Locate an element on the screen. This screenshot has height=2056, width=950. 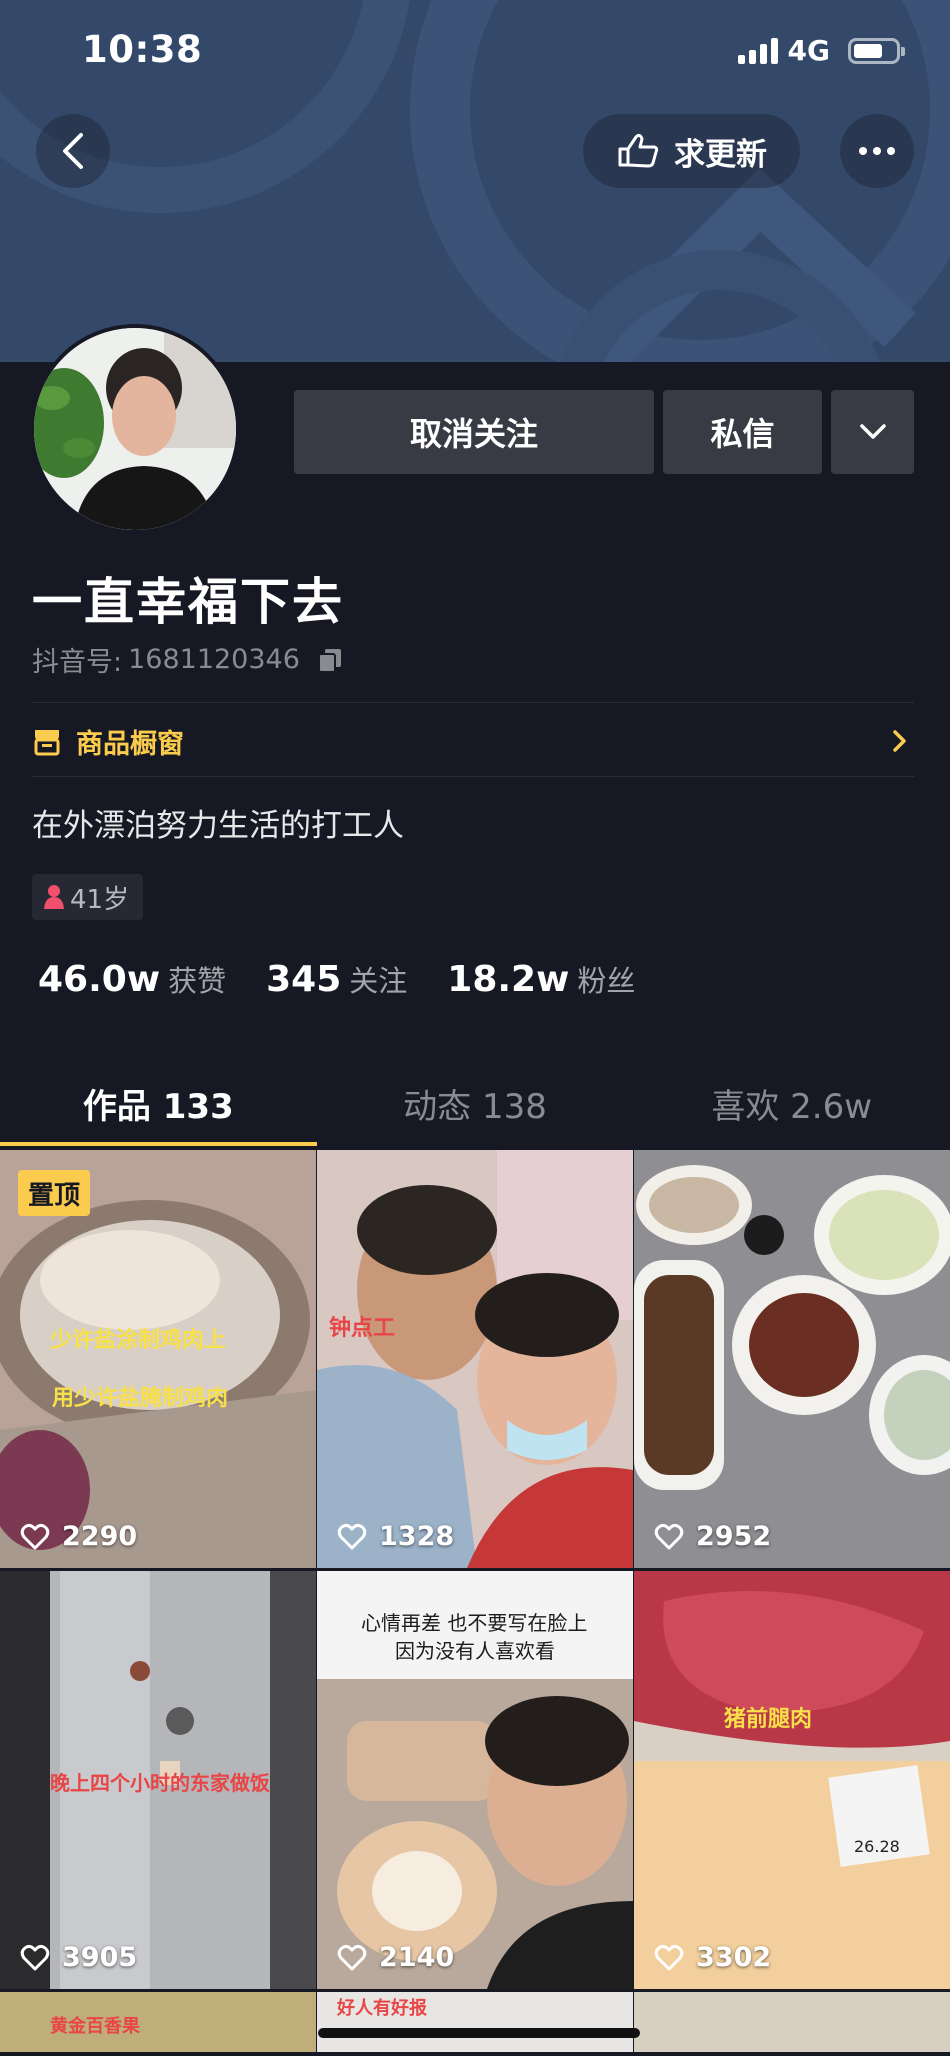
douyin-id-value: 1681120346 is located at coordinates (214, 659).